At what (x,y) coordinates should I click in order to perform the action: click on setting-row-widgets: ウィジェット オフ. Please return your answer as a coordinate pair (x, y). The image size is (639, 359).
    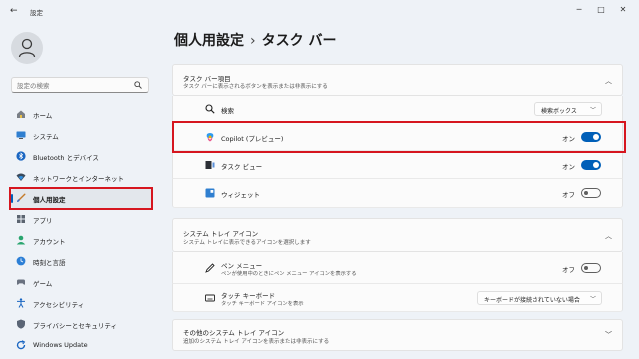
    Looking at the image, I should click on (397, 193).